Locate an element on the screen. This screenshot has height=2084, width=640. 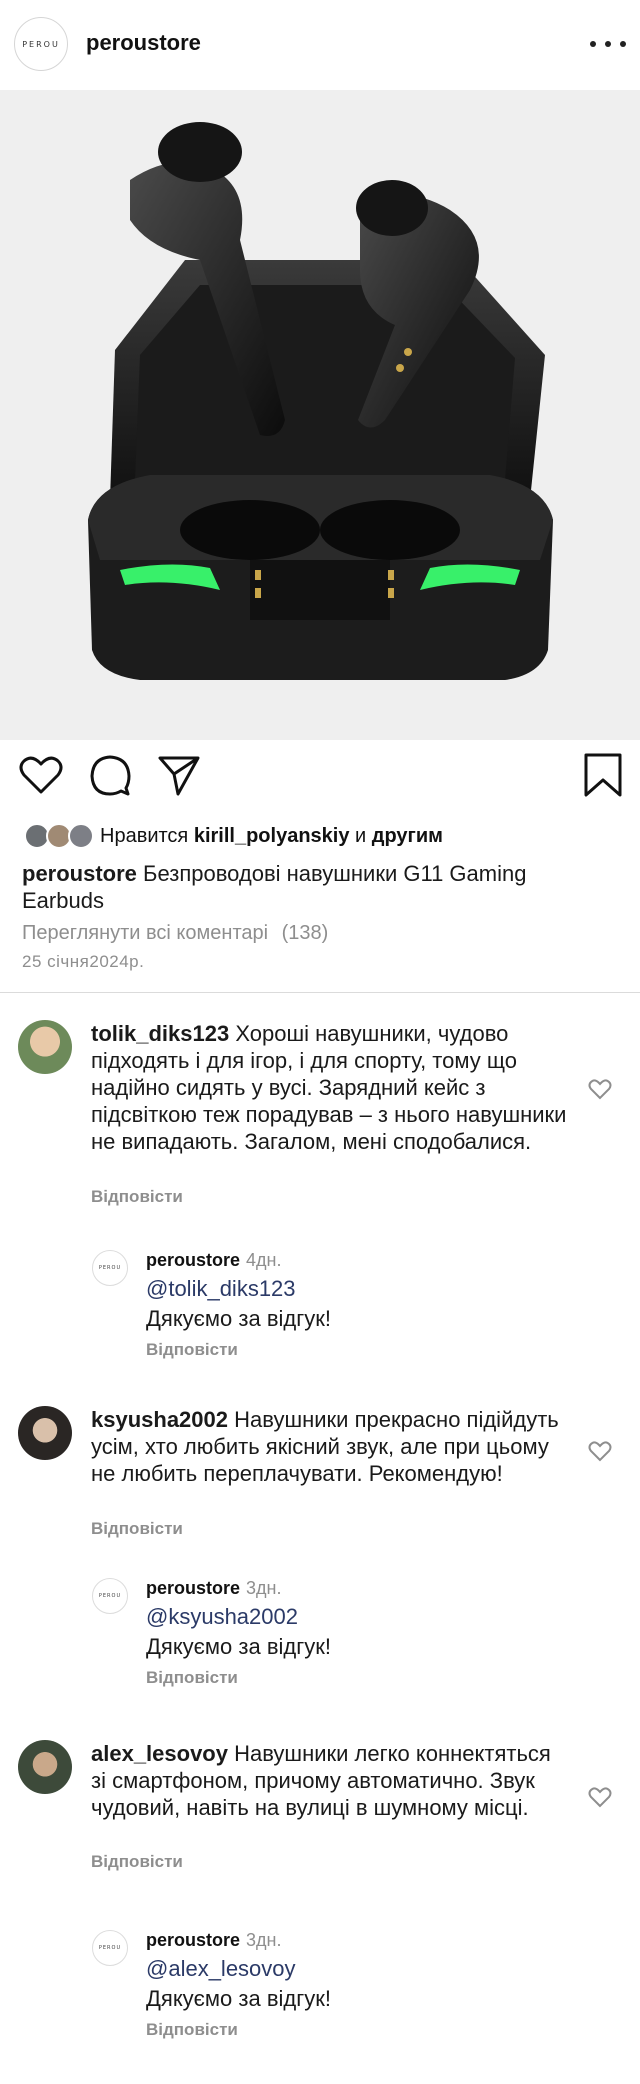
post-date: 25 січня2024р. is located at coordinates (83, 961).